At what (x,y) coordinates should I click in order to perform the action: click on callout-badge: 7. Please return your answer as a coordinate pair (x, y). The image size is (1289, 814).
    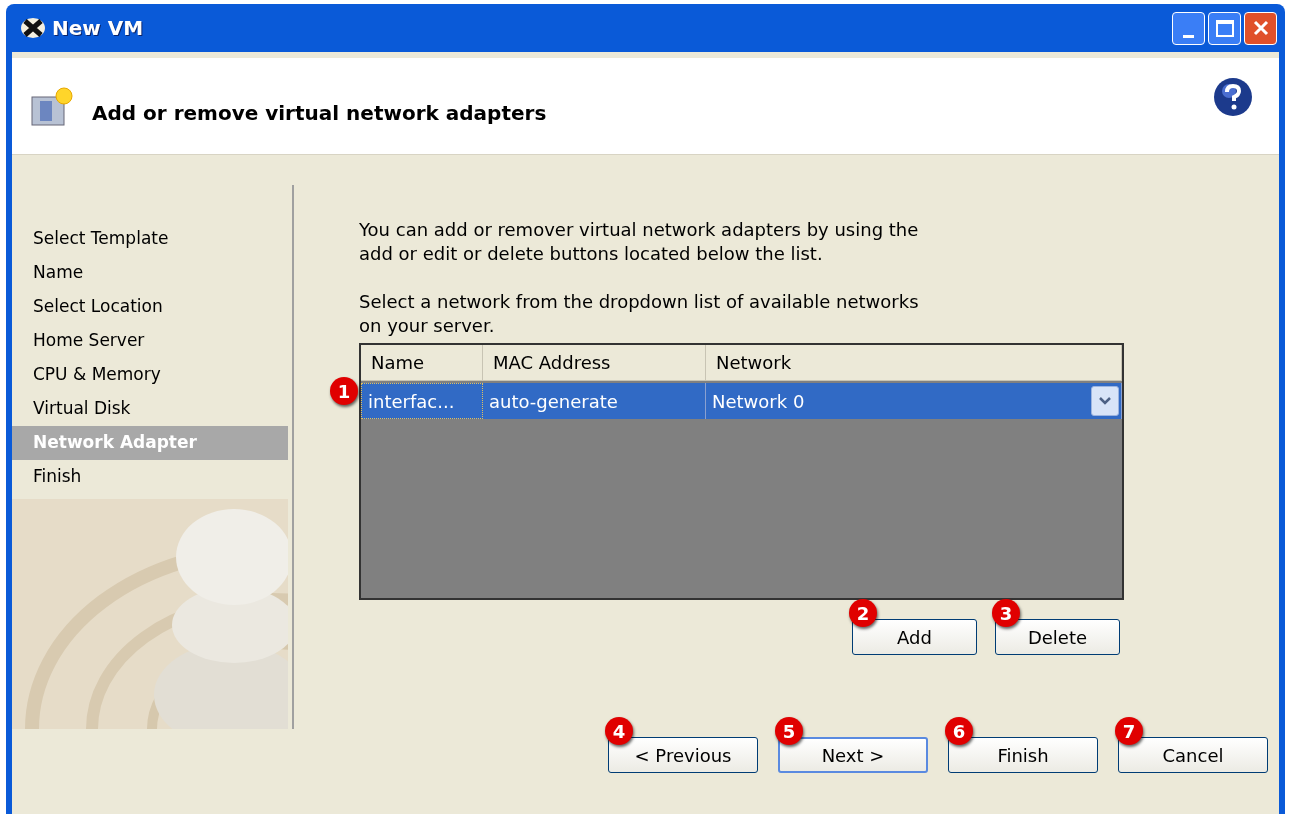
    Looking at the image, I should click on (1129, 731).